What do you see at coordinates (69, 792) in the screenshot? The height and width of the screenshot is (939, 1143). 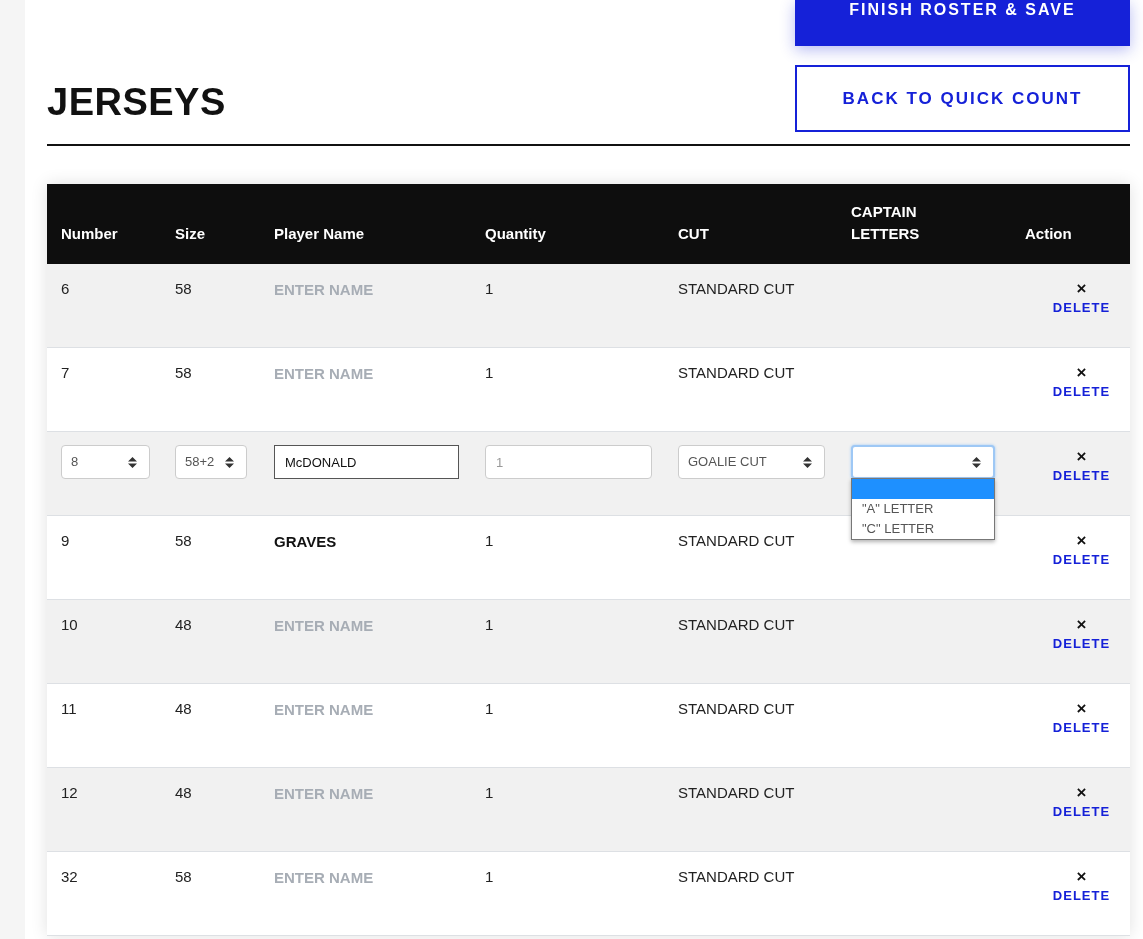 I see `table-cell: 12` at bounding box center [69, 792].